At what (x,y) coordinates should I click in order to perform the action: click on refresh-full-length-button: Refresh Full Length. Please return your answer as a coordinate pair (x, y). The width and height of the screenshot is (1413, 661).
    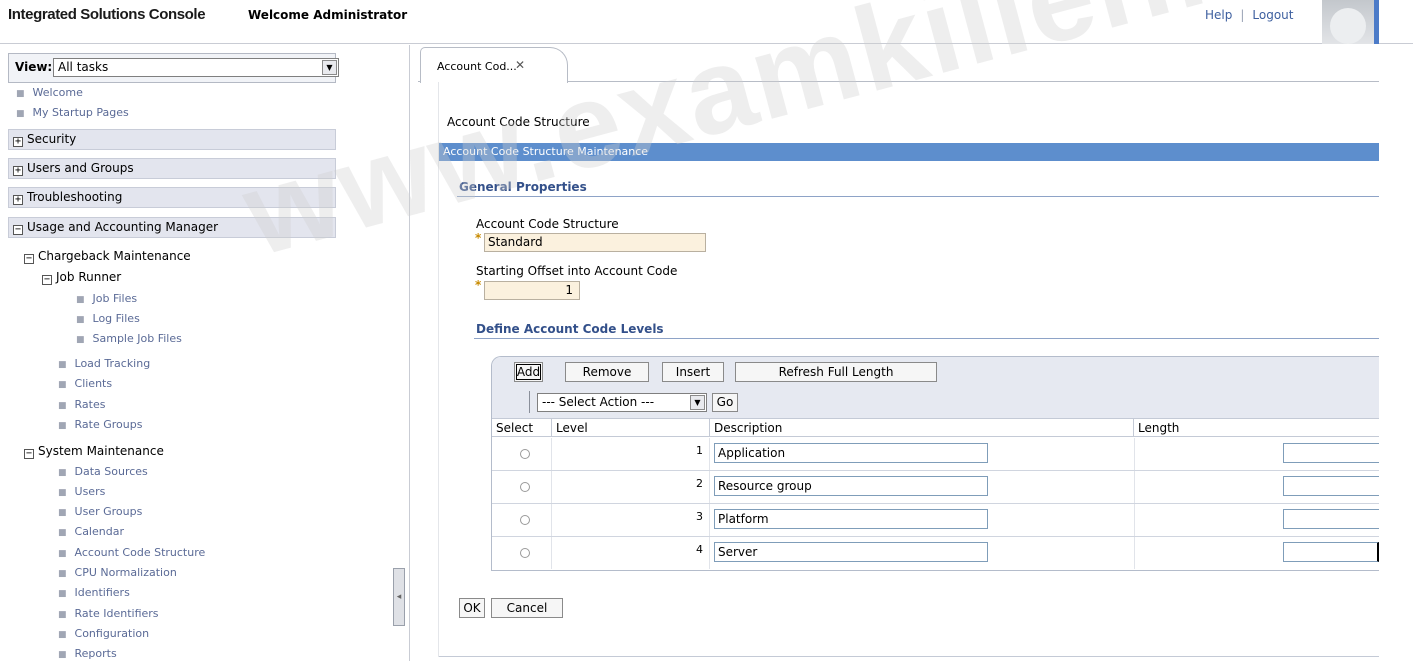
    Looking at the image, I should click on (836, 372).